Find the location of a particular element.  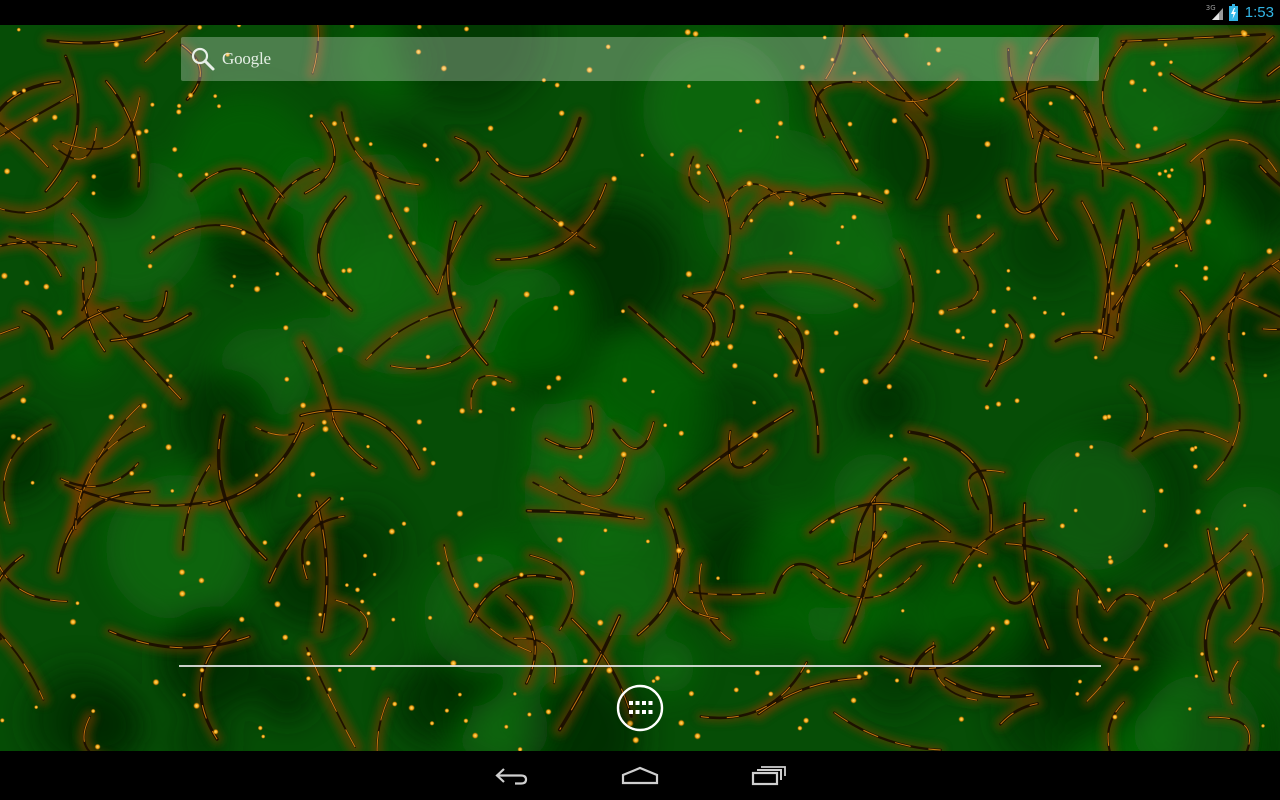

signal-indicator: 3G is located at coordinates (1214, 12).